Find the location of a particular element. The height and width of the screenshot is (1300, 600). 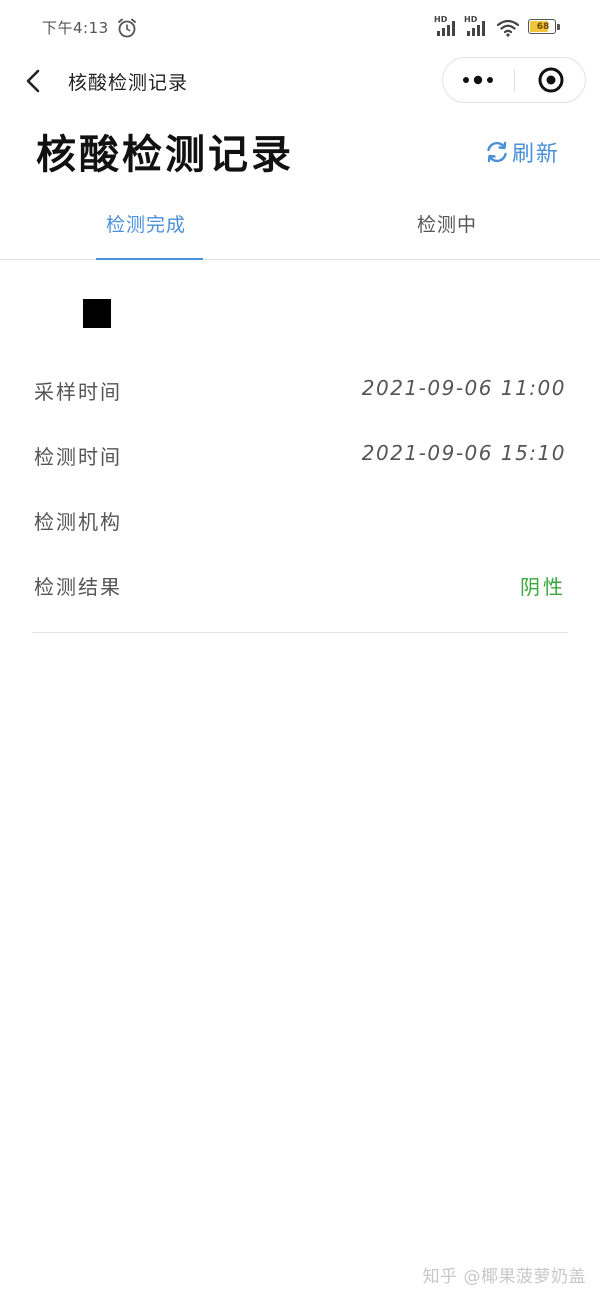

more-button is located at coordinates (478, 80).